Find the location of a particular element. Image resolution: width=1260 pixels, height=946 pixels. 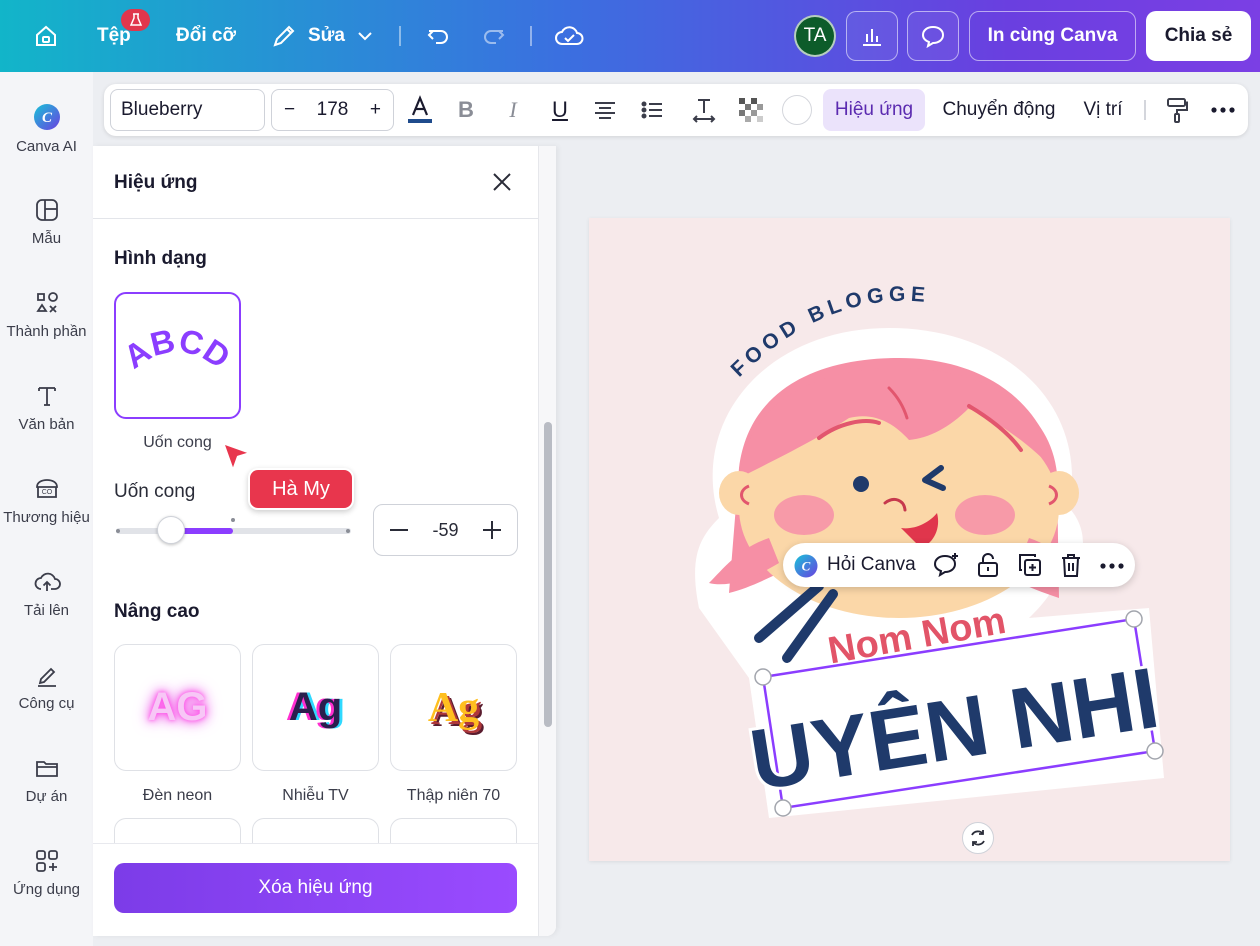

glitch-effect-card: Ag is located at coordinates (315, 707).